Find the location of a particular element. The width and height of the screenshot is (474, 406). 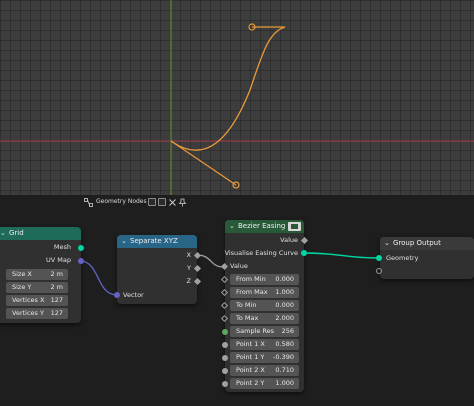

to-max-field: To Max 2.000 is located at coordinates (264, 318).